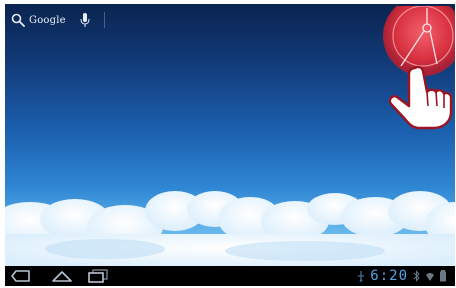  What do you see at coordinates (420, 97) in the screenshot?
I see `hand-pointer-icon` at bounding box center [420, 97].